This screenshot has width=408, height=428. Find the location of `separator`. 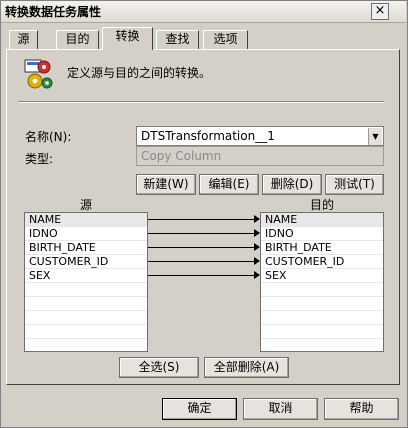

separator is located at coordinates (201, 102).